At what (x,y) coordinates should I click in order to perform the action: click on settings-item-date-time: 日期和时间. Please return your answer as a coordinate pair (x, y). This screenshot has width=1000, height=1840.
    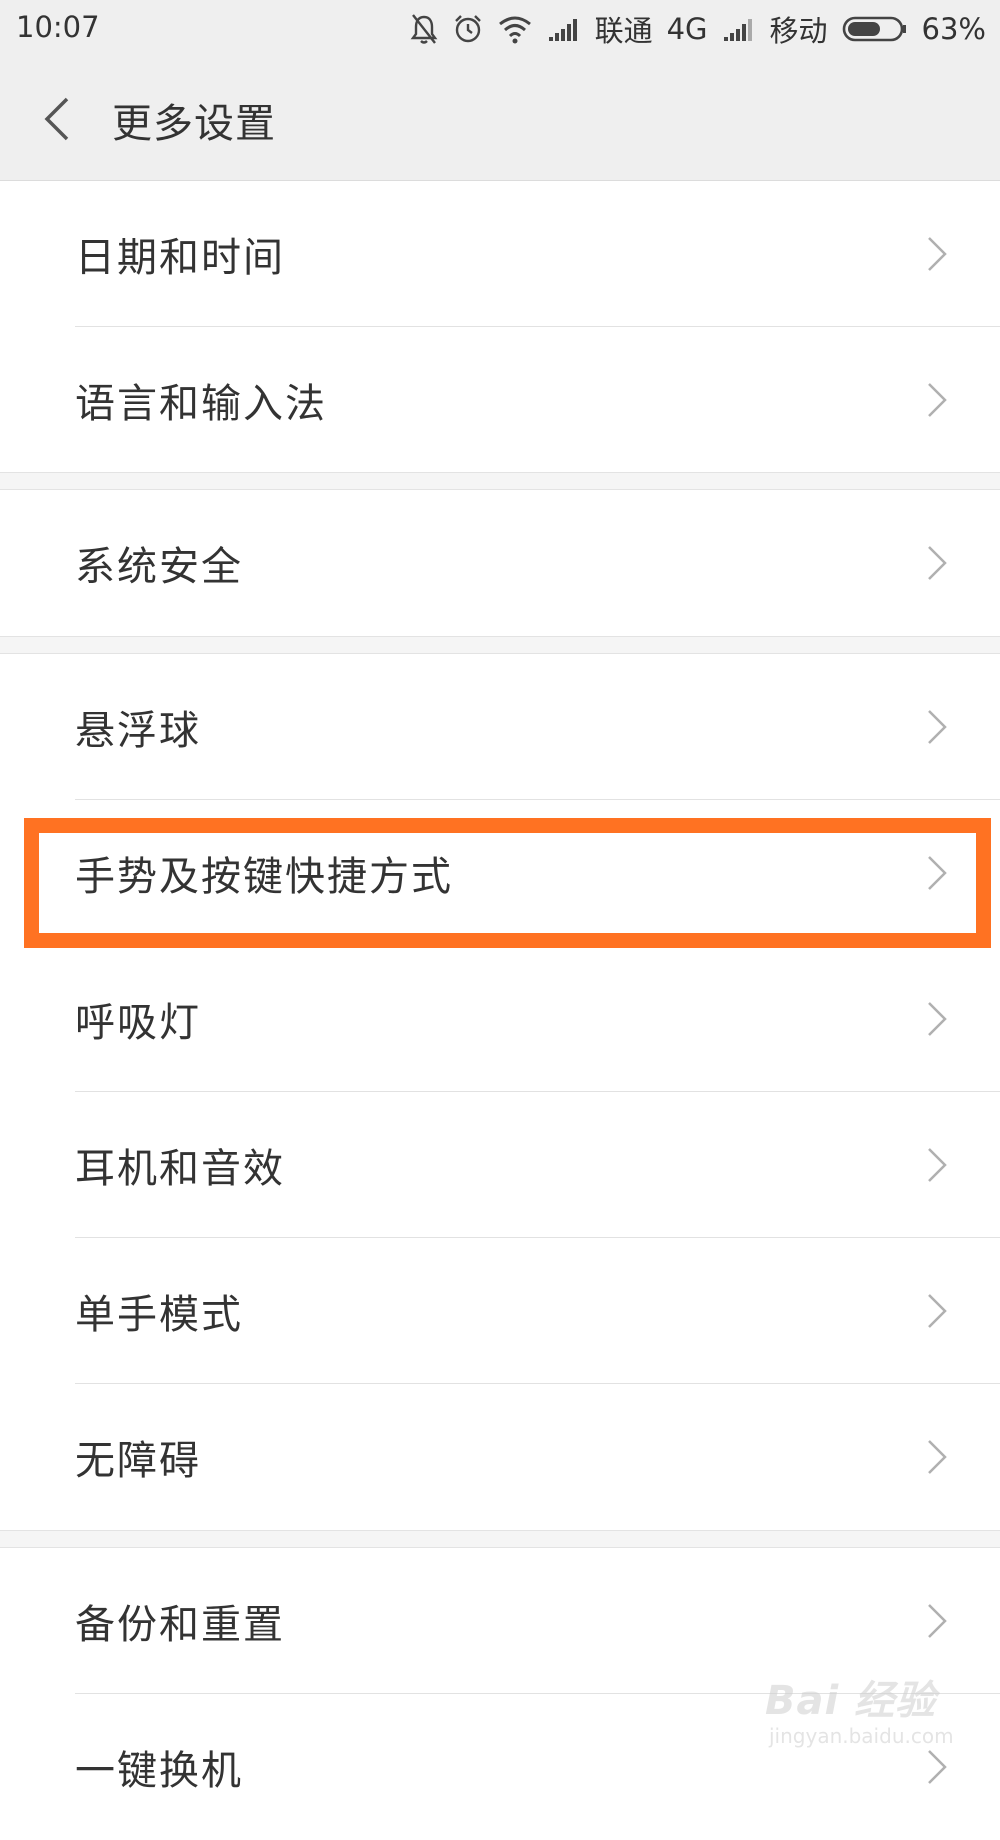
    Looking at the image, I should click on (500, 254).